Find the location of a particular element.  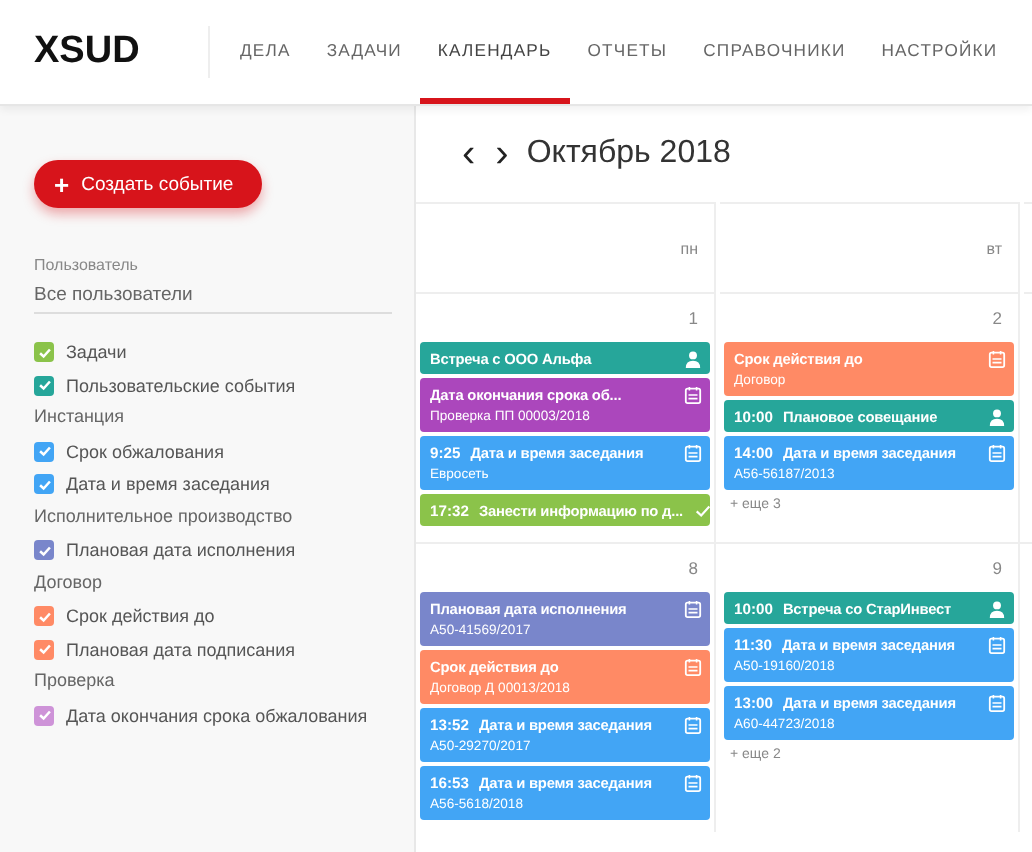

nav-tab: СПРАВОЧНИКИ is located at coordinates (774, 52).